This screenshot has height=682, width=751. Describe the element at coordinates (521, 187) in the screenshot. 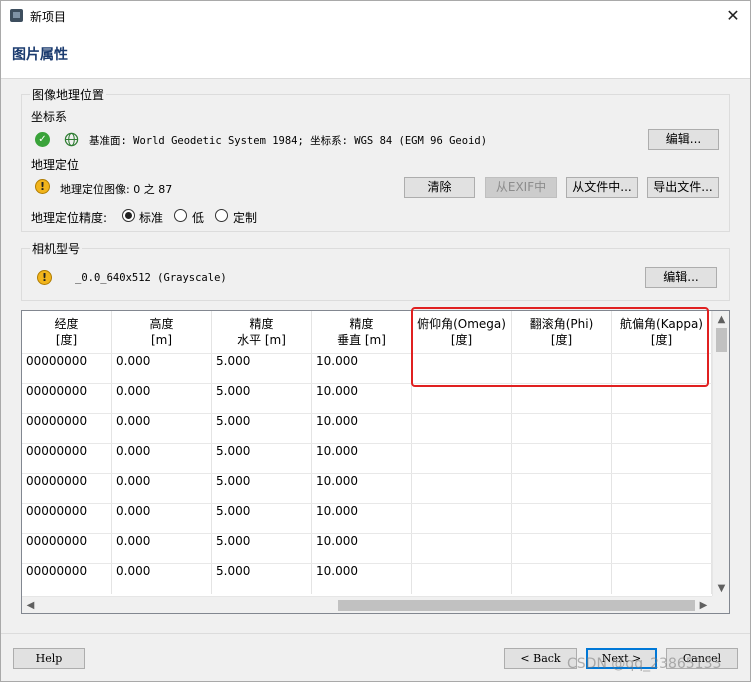

I see `from-exif-button: 从EXIF中` at that location.